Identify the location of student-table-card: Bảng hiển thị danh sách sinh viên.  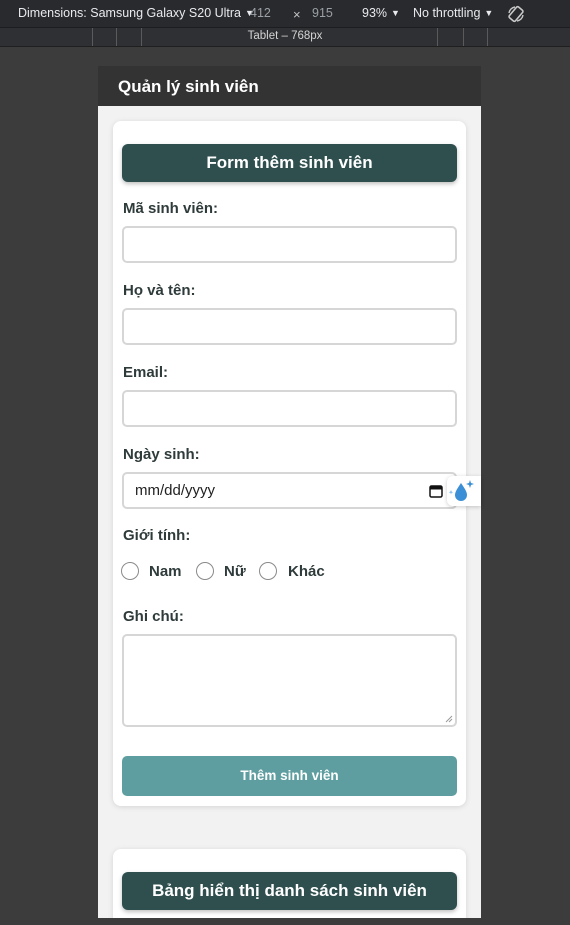
(289, 883).